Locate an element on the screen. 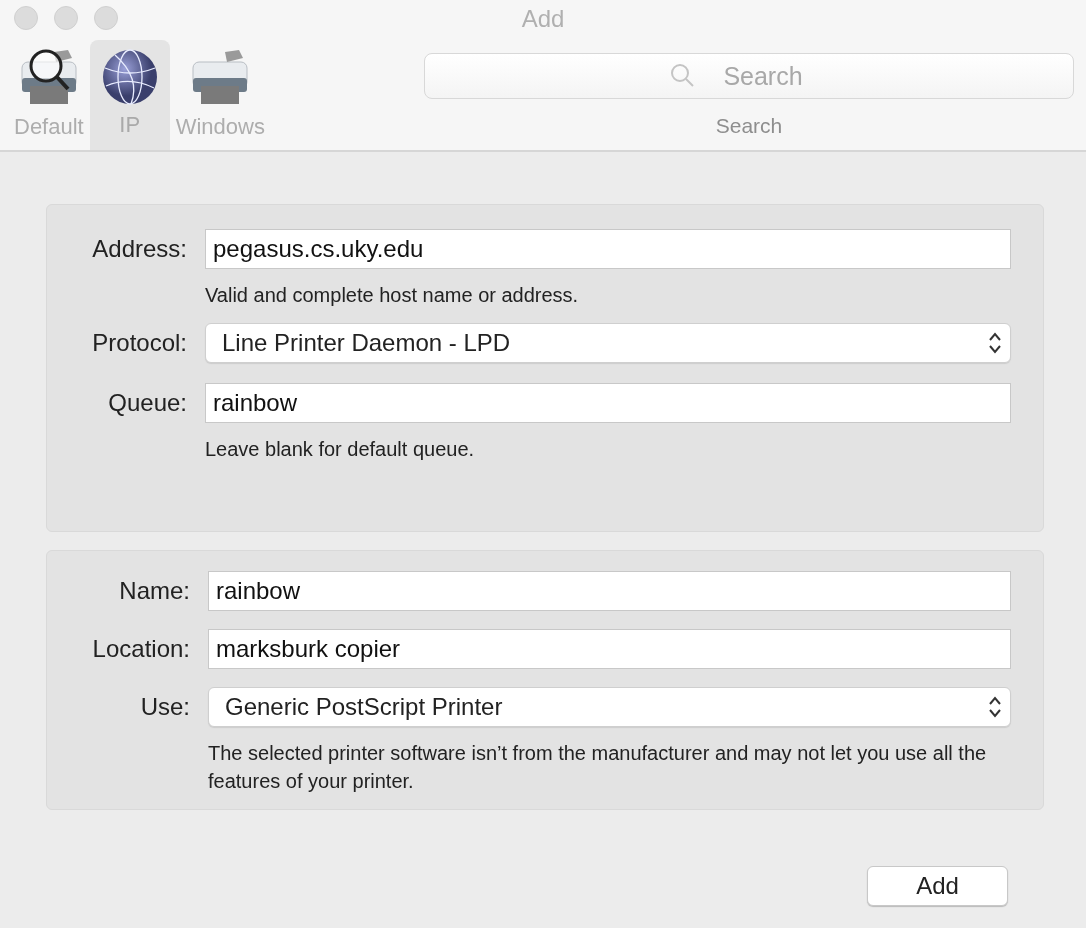  text-field: marksburk copier is located at coordinates (609, 649).